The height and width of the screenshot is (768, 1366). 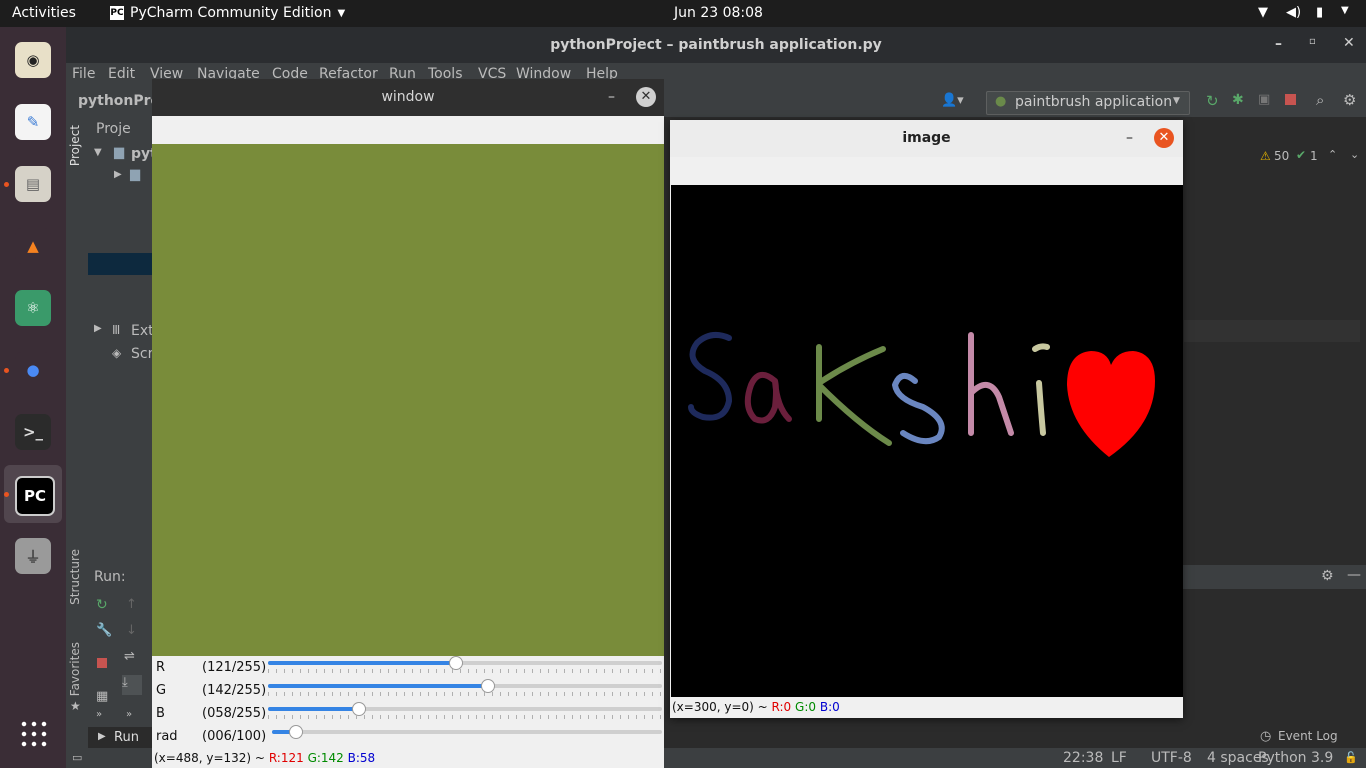 What do you see at coordinates (33, 397) in the screenshot?
I see `dock: ◉ ✎ ▤ ▲ ⚛ ● >_ PC ⏚` at bounding box center [33, 397].